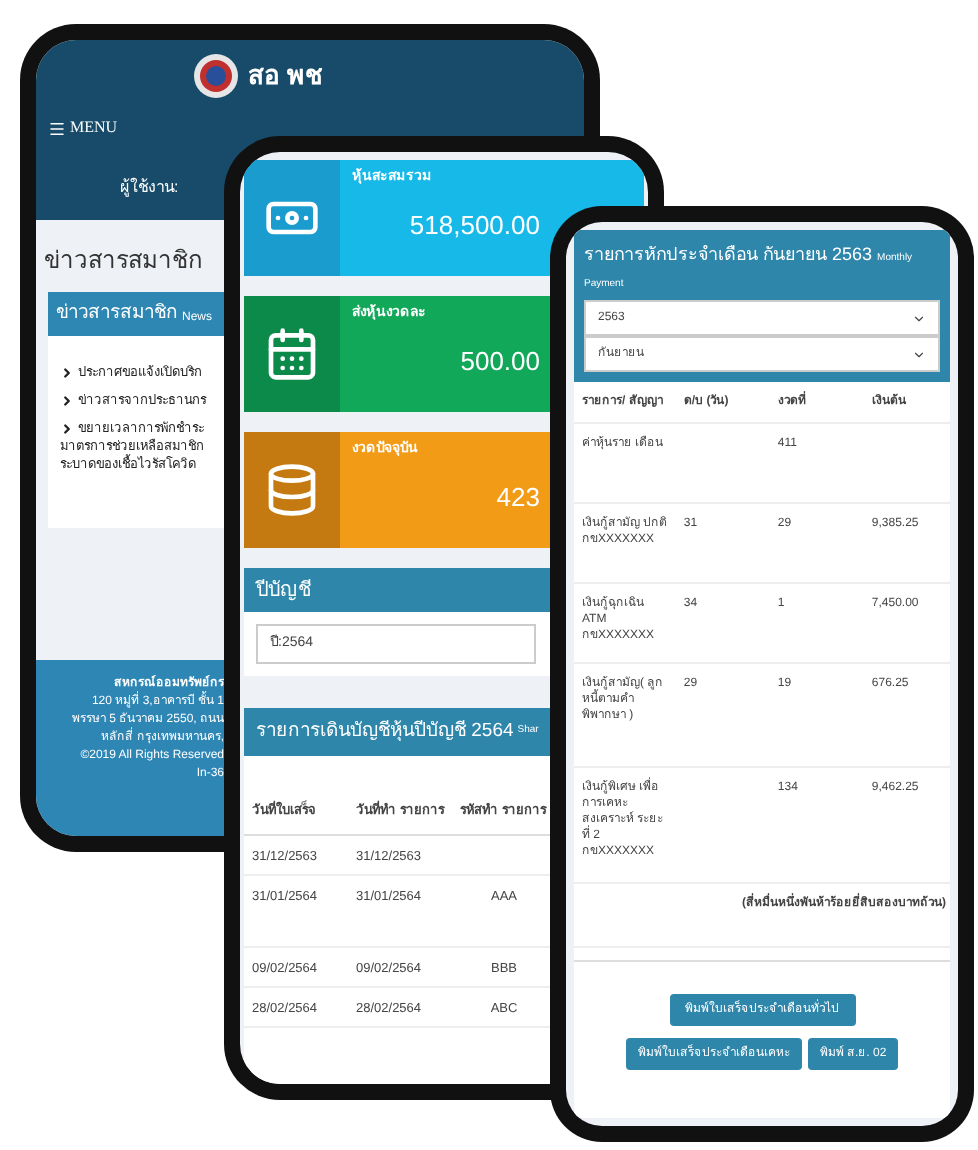  I want to click on calendar-icon, so click(292, 354).